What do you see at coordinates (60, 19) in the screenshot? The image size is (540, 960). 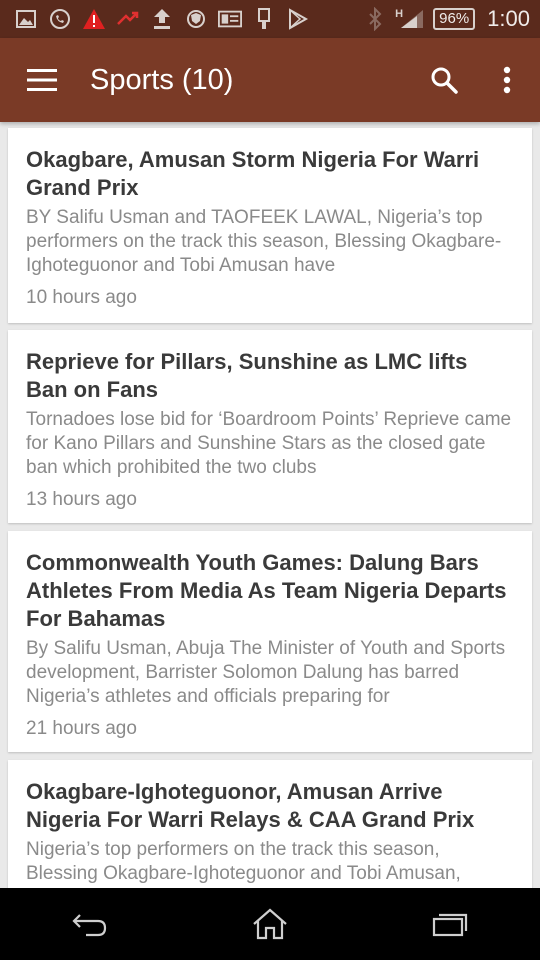 I see `whatsapp-icon` at bounding box center [60, 19].